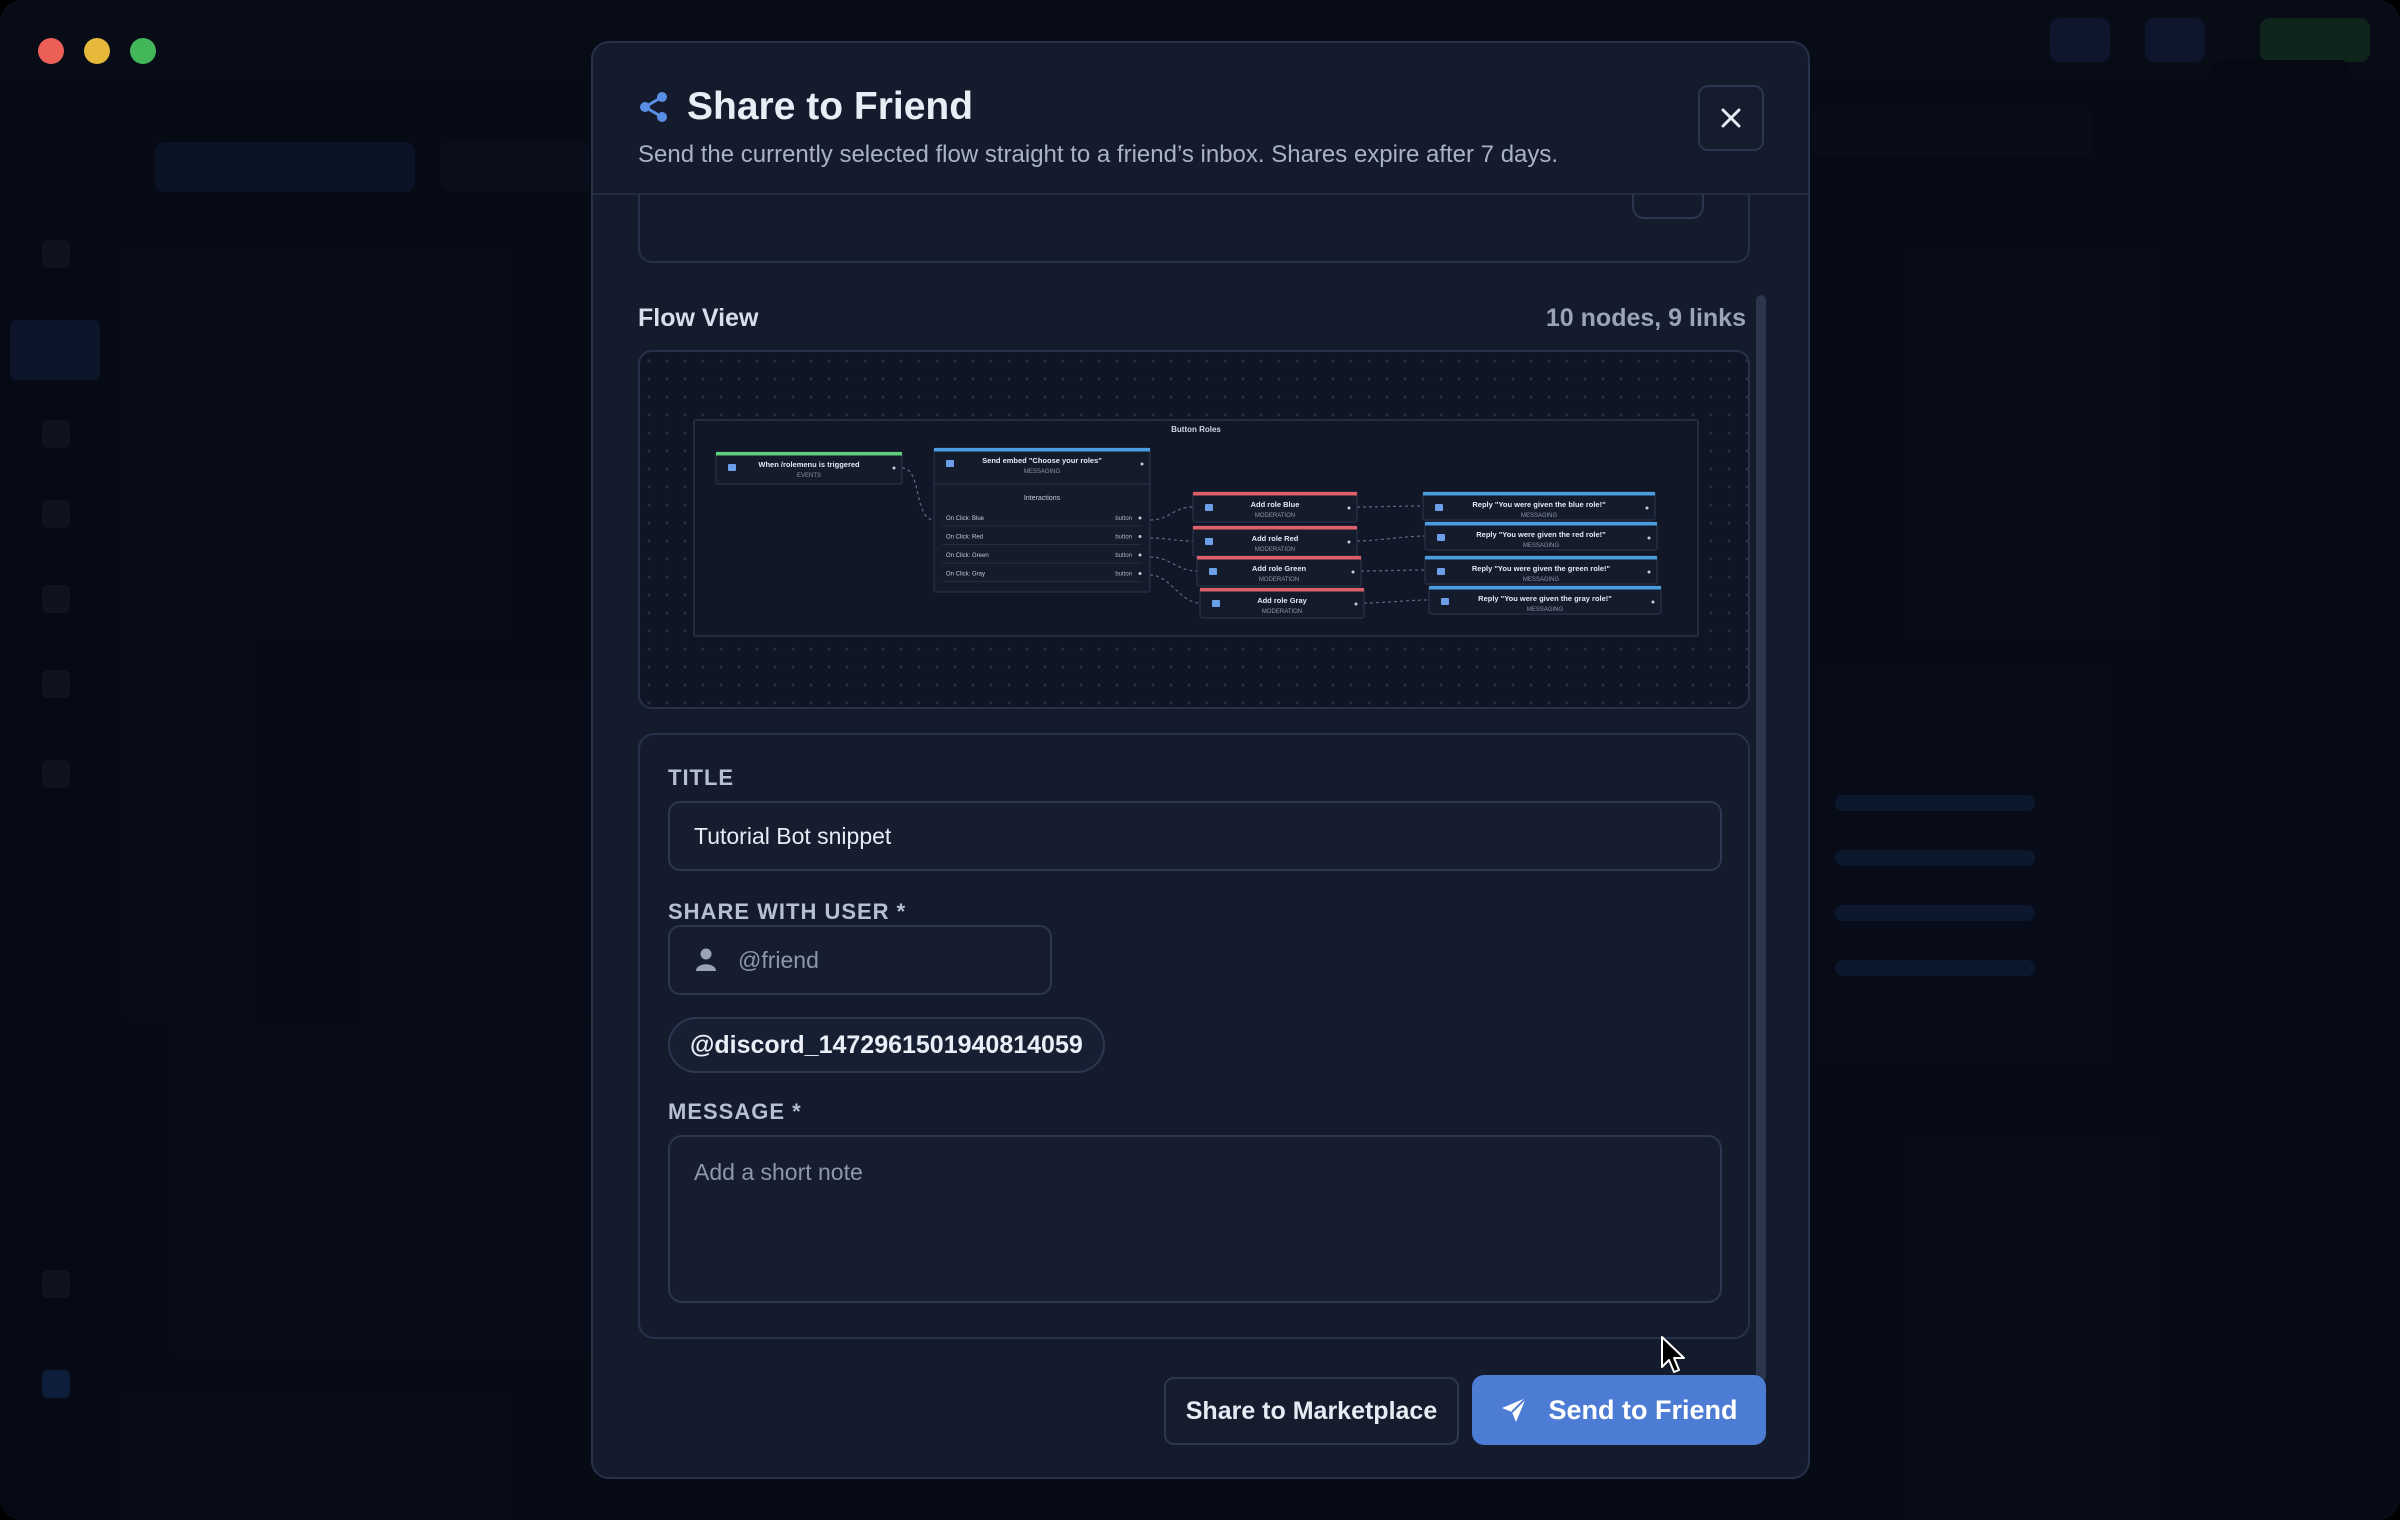 Image resolution: width=2400 pixels, height=1520 pixels. What do you see at coordinates (964, 538) in the screenshot?
I see `flow-row-label: On Click: Red` at bounding box center [964, 538].